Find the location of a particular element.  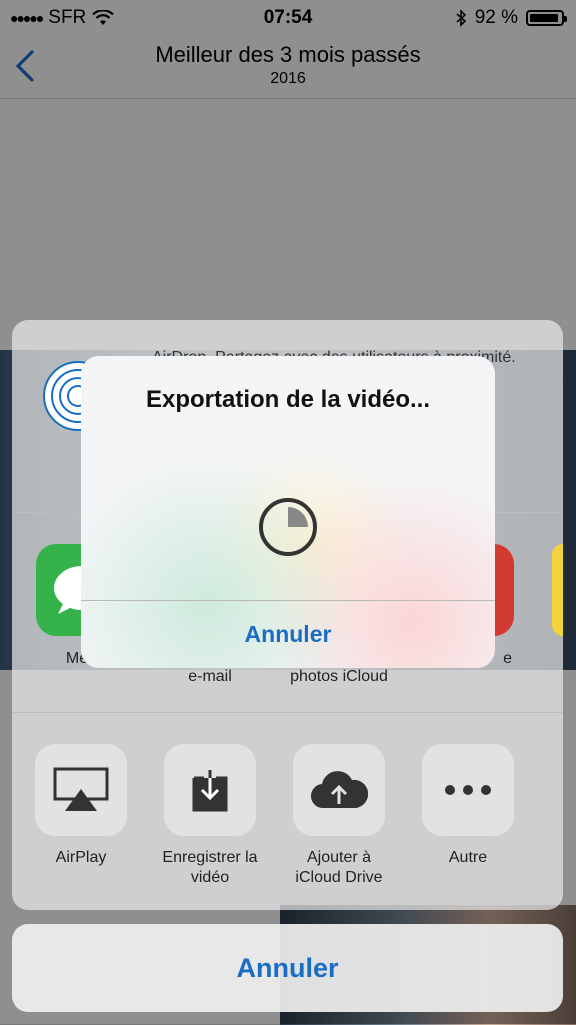

icloud-upload-icon is located at coordinates (339, 790).